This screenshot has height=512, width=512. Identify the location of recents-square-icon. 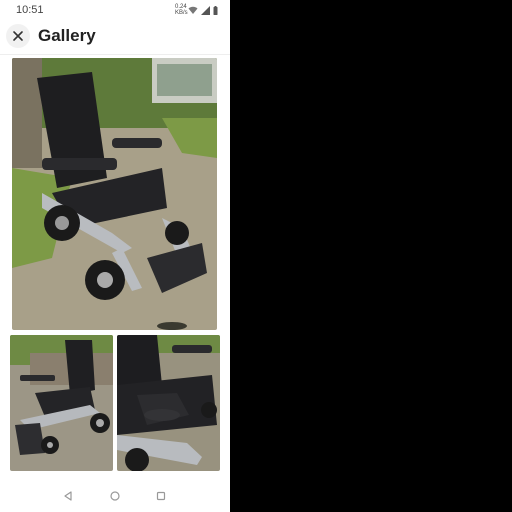
(161, 496).